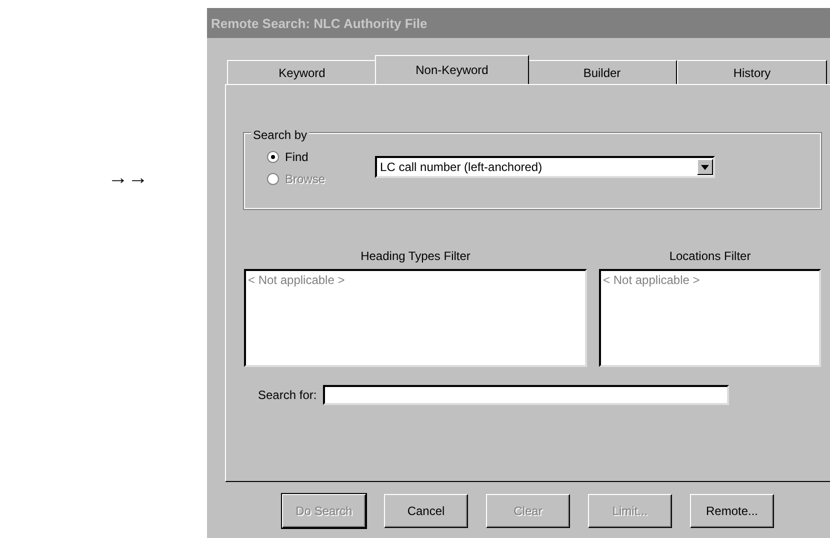 This screenshot has height=538, width=830. I want to click on index-dropdown: LC call number (left-anchored), so click(545, 167).